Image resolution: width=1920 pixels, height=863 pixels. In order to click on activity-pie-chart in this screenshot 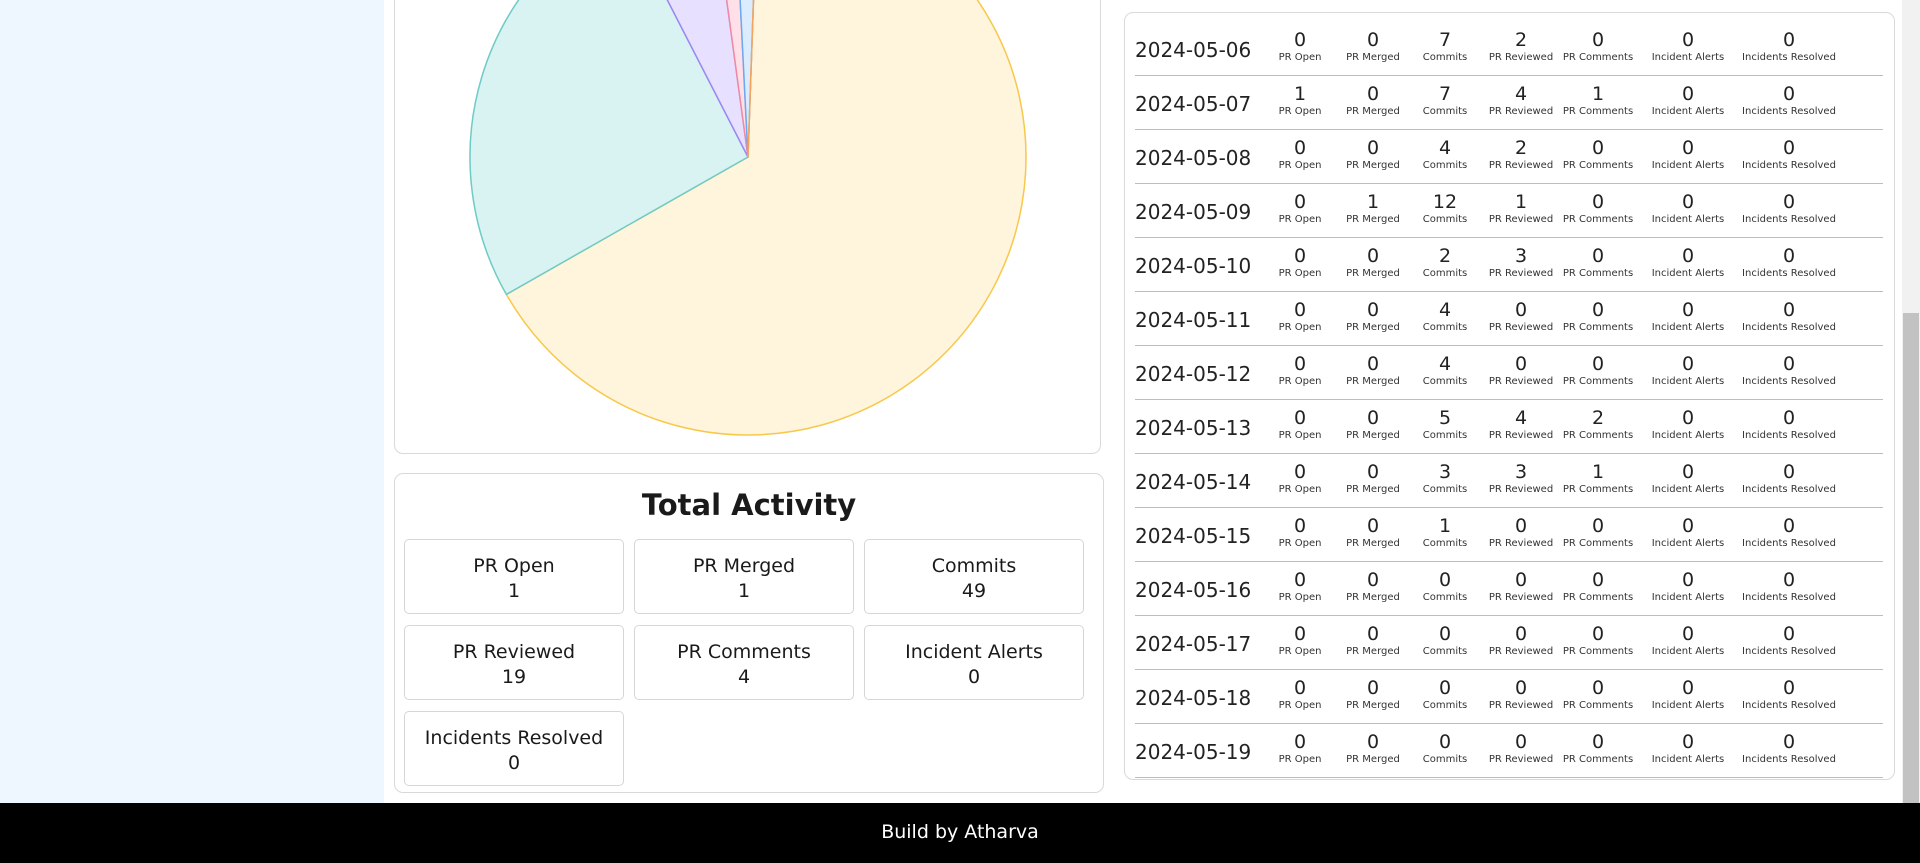, I will do `click(748, 218)`.